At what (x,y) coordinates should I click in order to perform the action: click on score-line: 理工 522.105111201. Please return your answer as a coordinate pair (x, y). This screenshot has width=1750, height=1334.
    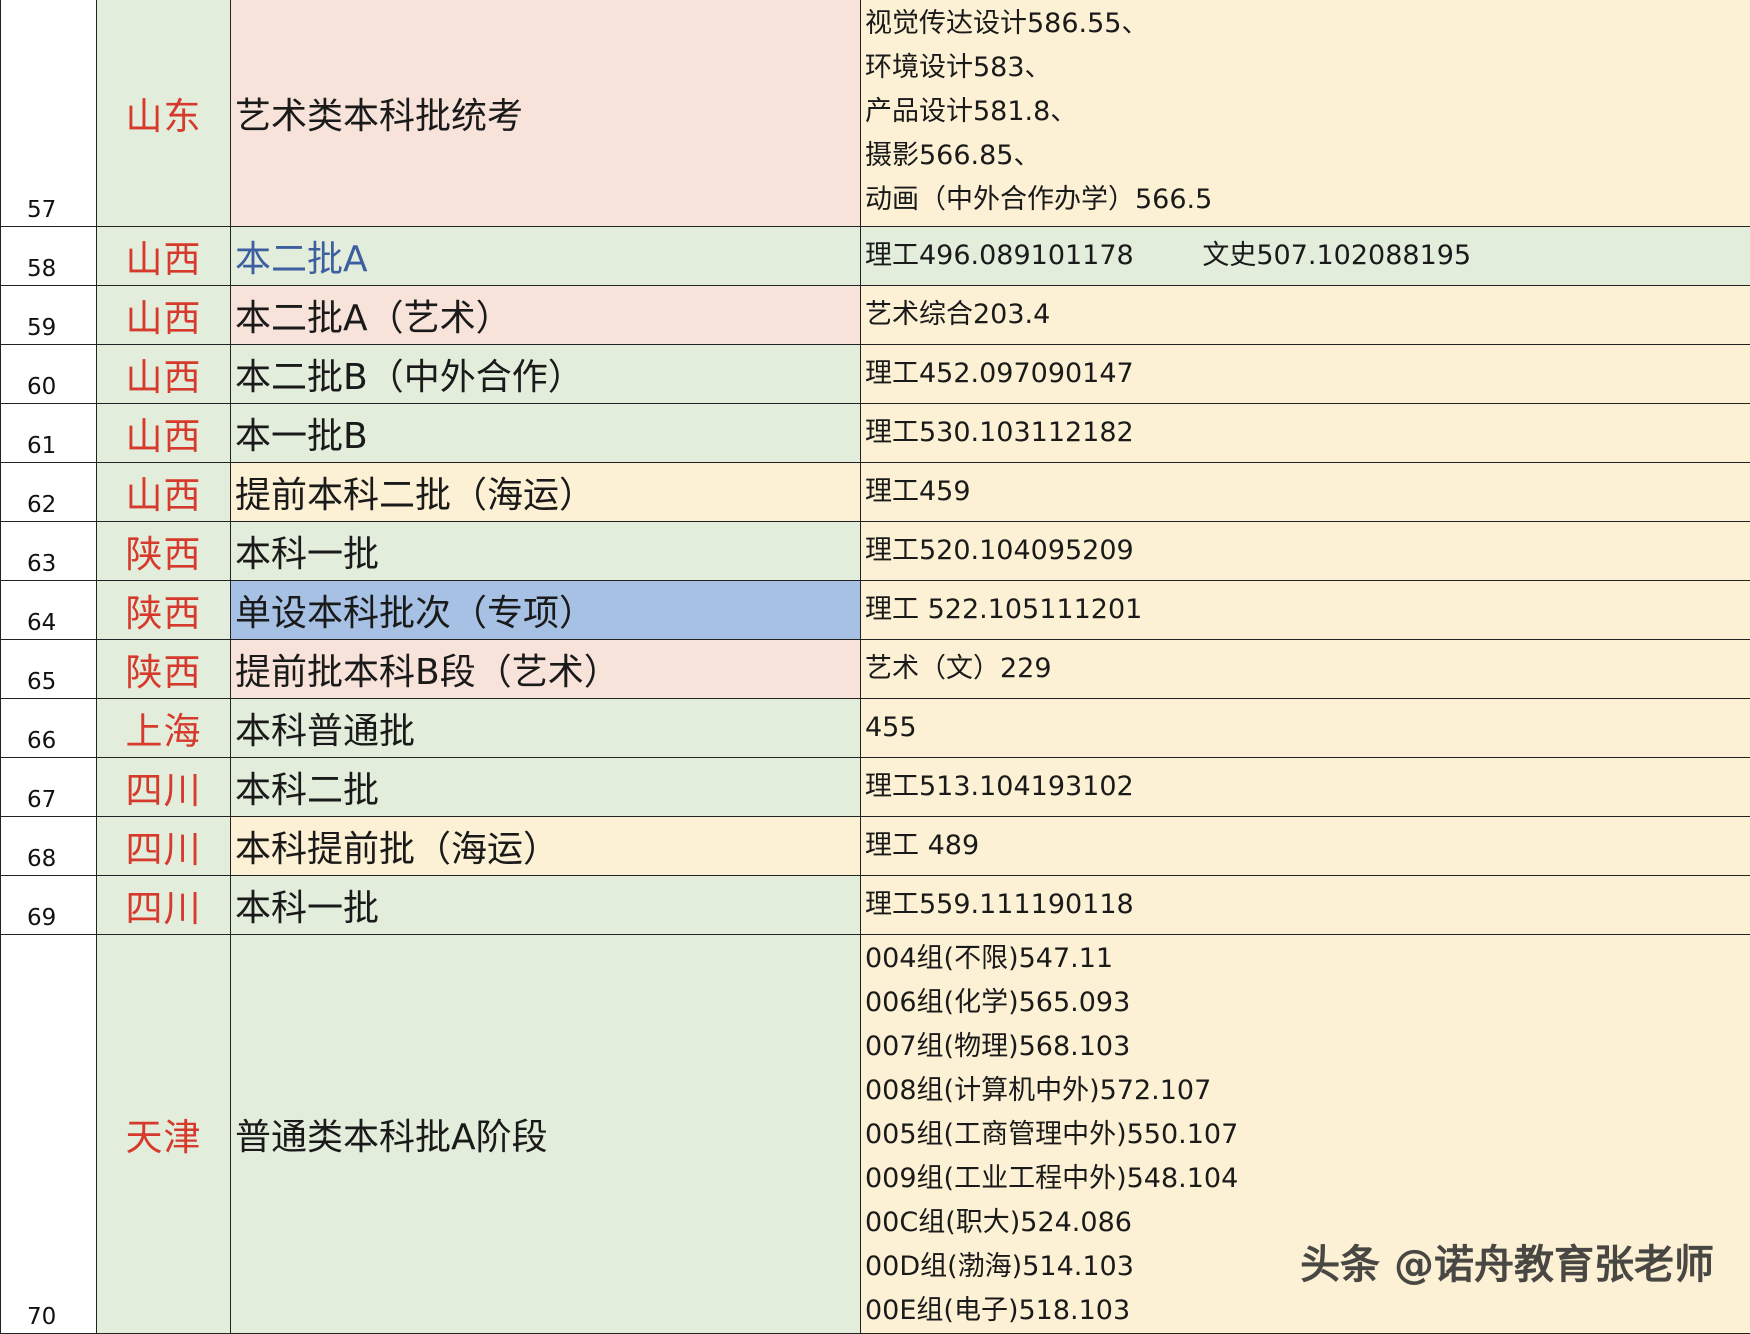
    Looking at the image, I should click on (1004, 609).